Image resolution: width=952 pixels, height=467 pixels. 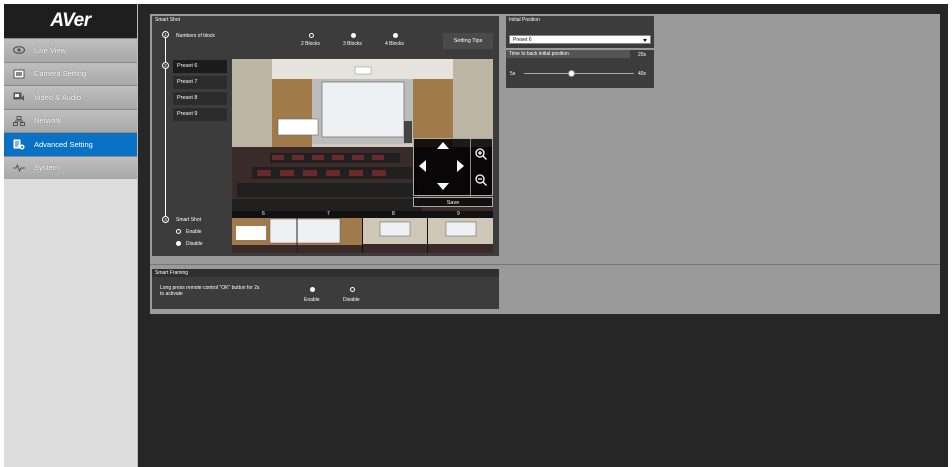 I want to click on setting-tips-button: Setting Tips, so click(x=468, y=41).